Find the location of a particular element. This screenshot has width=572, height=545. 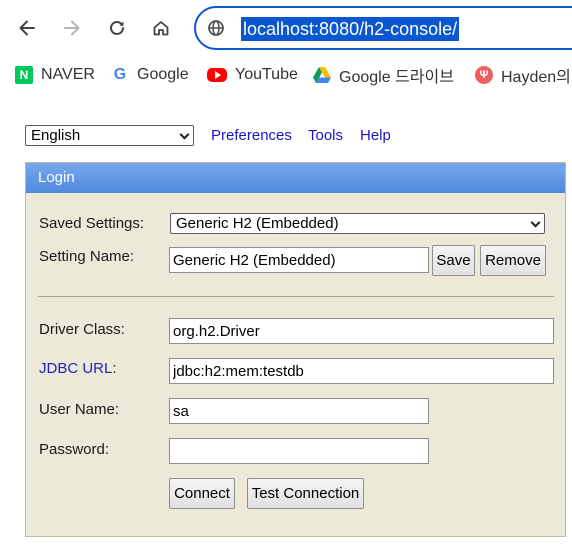

browser-toolbar: localhost:8080/h2-console/ is located at coordinates (286, 28).